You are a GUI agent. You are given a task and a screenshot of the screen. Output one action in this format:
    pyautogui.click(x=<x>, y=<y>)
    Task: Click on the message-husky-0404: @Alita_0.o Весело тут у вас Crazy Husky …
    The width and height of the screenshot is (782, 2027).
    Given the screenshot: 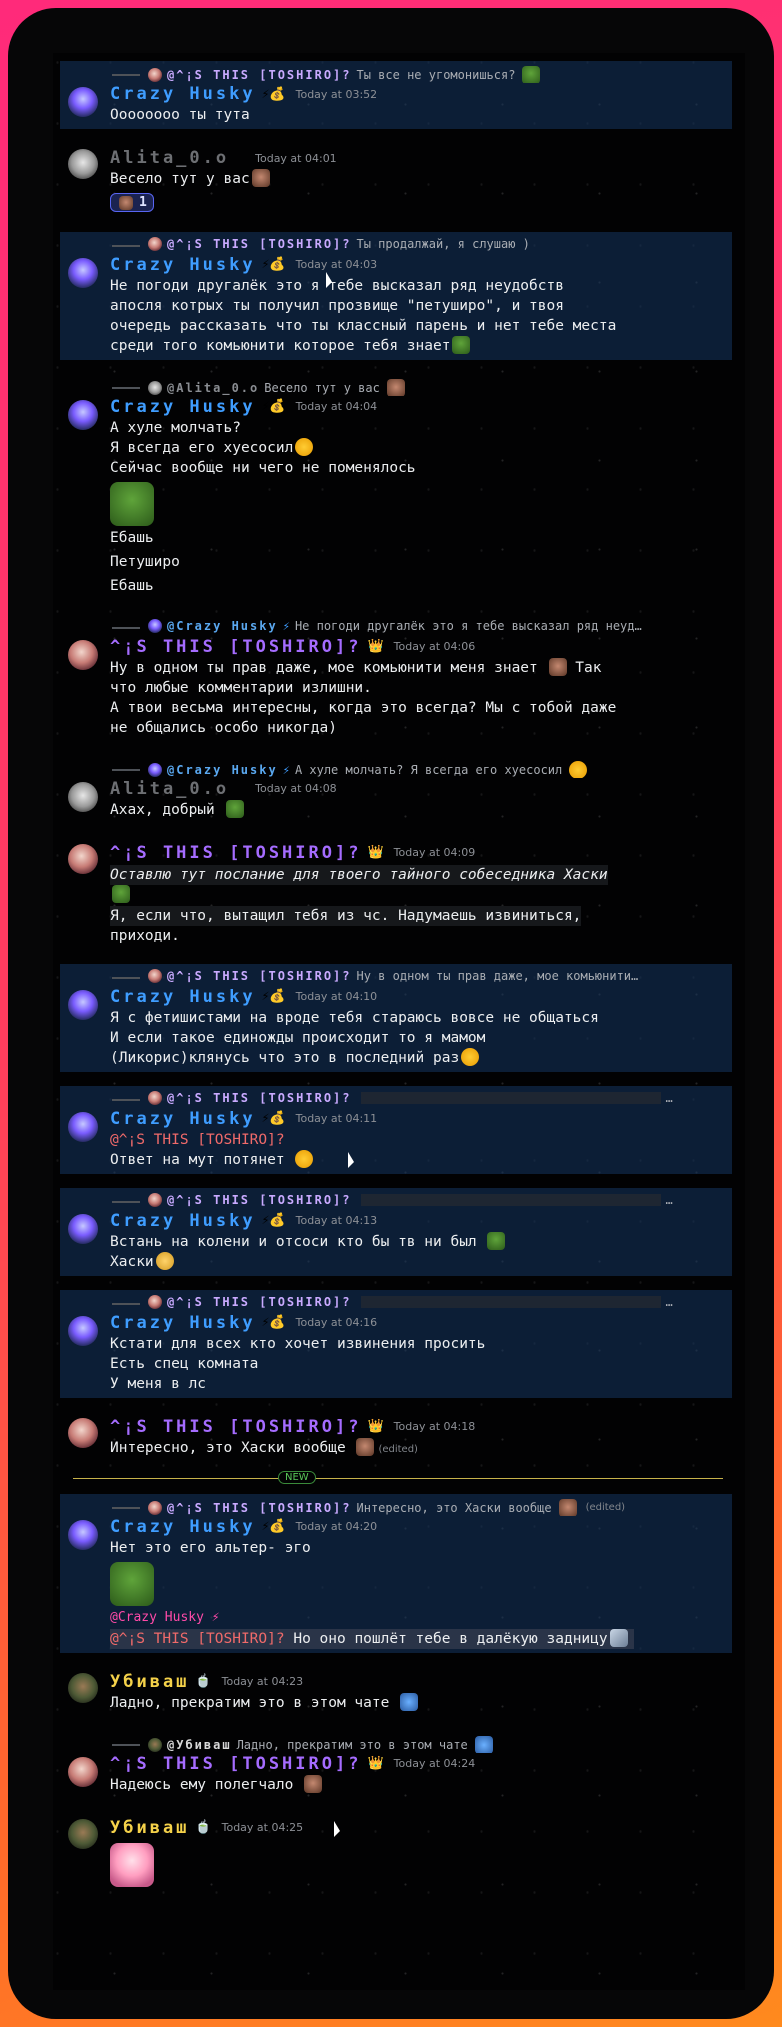 What is the action you would take?
    pyautogui.click(x=396, y=487)
    